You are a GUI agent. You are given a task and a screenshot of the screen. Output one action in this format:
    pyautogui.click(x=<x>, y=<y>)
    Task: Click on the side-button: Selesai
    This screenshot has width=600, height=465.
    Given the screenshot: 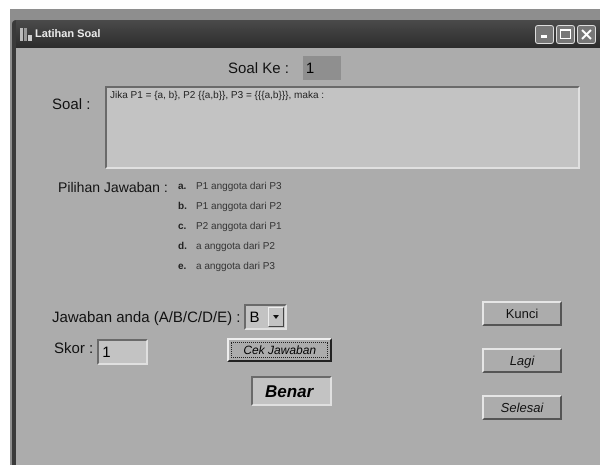 What is the action you would take?
    pyautogui.click(x=522, y=407)
    